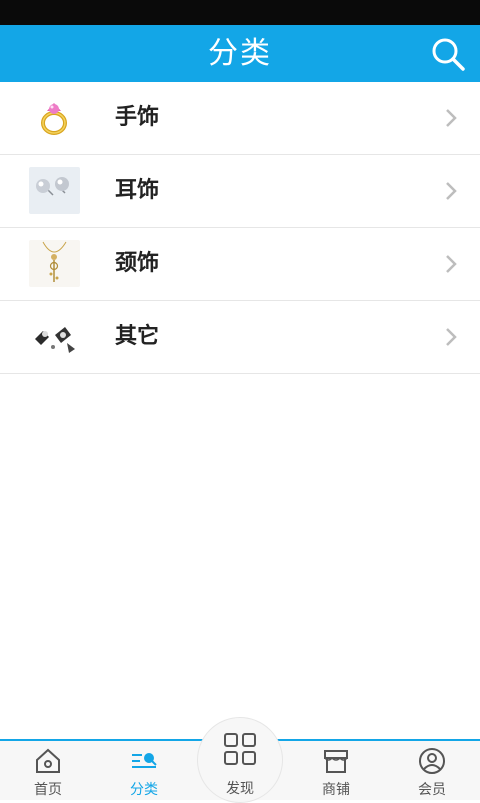  What do you see at coordinates (240, 337) in the screenshot?
I see `category-row-other: 其它` at bounding box center [240, 337].